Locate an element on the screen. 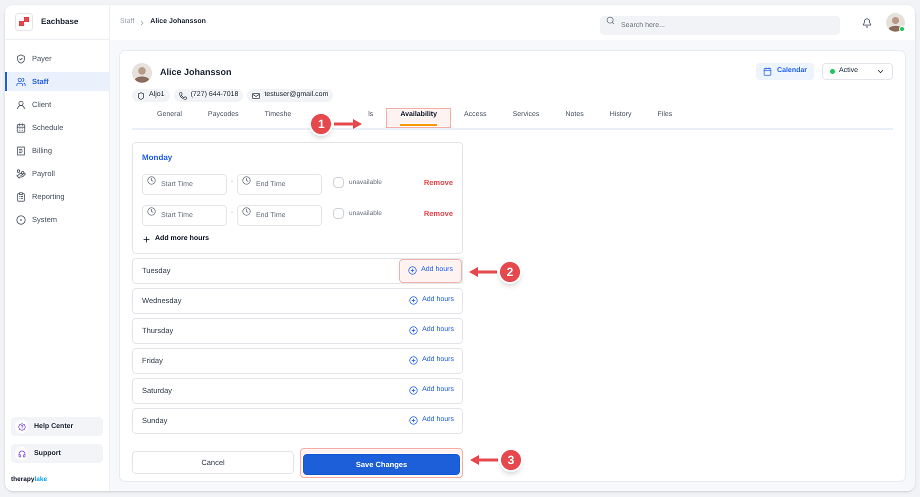  chevron-icon is located at coordinates (880, 71).